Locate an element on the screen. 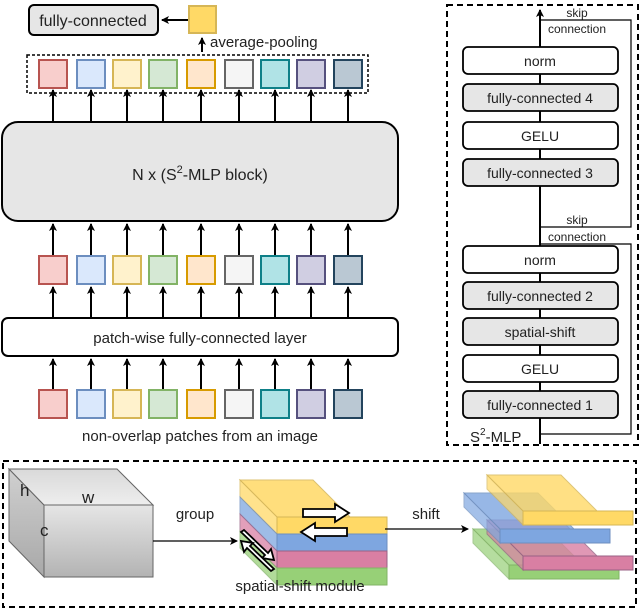 This screenshot has height=610, width=640. patches-caption: non-overlap patches from an image is located at coordinates (200, 436).